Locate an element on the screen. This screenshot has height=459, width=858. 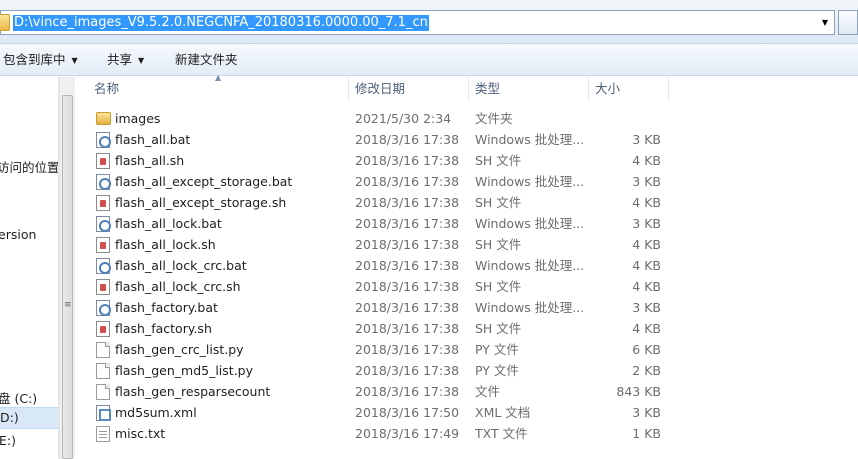
file-name: flash_all_lock.bat is located at coordinates (168, 223).